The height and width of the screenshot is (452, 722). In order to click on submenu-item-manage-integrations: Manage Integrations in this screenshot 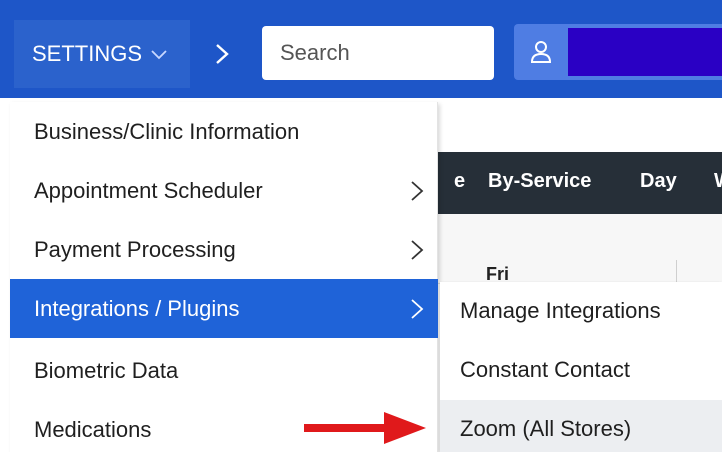, I will do `click(581, 310)`.